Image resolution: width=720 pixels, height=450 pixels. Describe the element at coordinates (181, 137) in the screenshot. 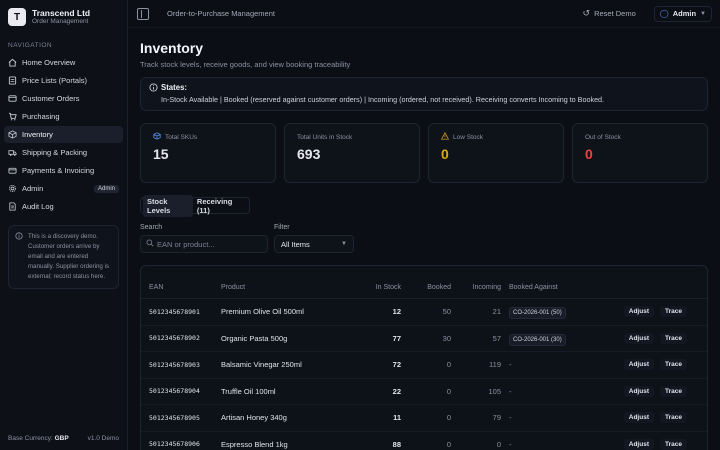

I see `stat-label: Total SKUs` at that location.